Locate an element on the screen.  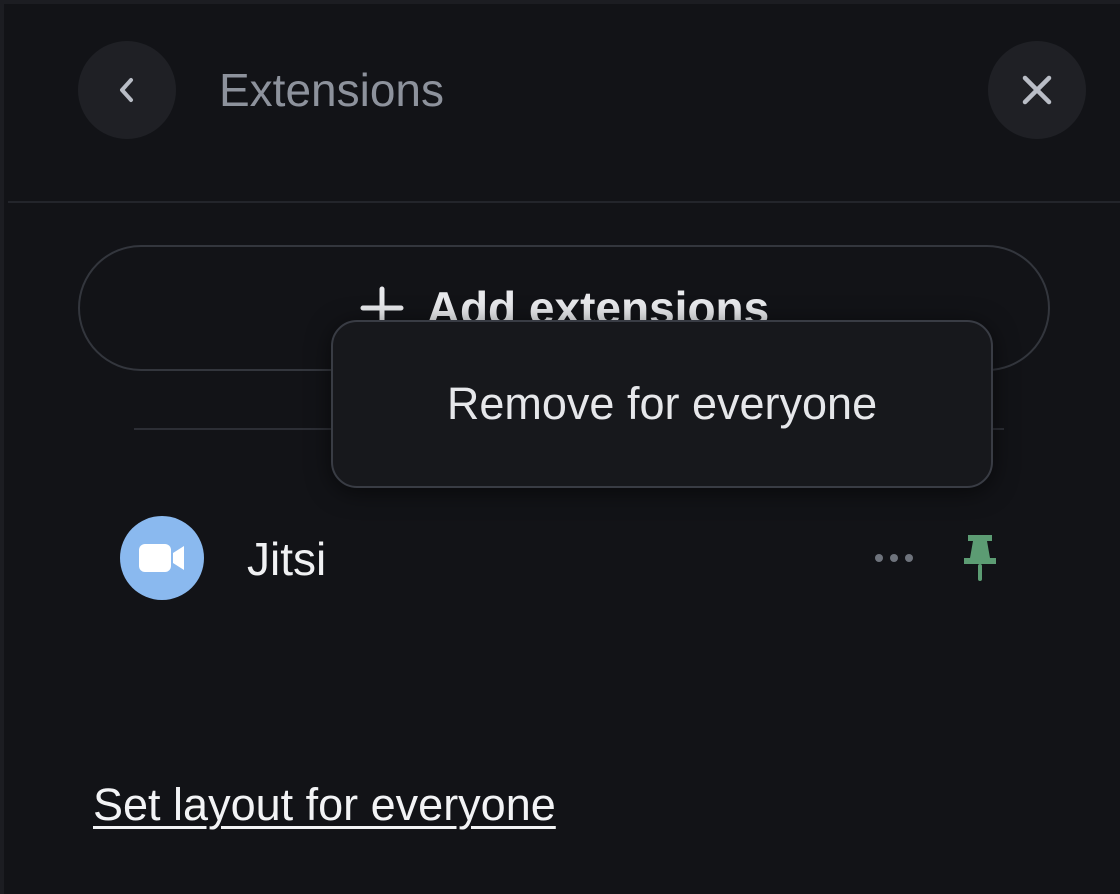
remove-for-everyone-label: Remove for everyone is located at coordinates (662, 403).